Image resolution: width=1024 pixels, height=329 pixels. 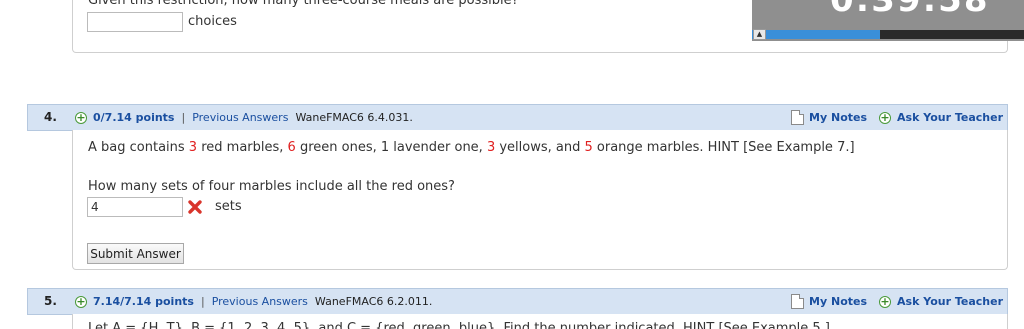 What do you see at coordinates (723, 147) in the screenshot?
I see `problem-text-part: orange marbles. HINT [See Example 7.]` at bounding box center [723, 147].